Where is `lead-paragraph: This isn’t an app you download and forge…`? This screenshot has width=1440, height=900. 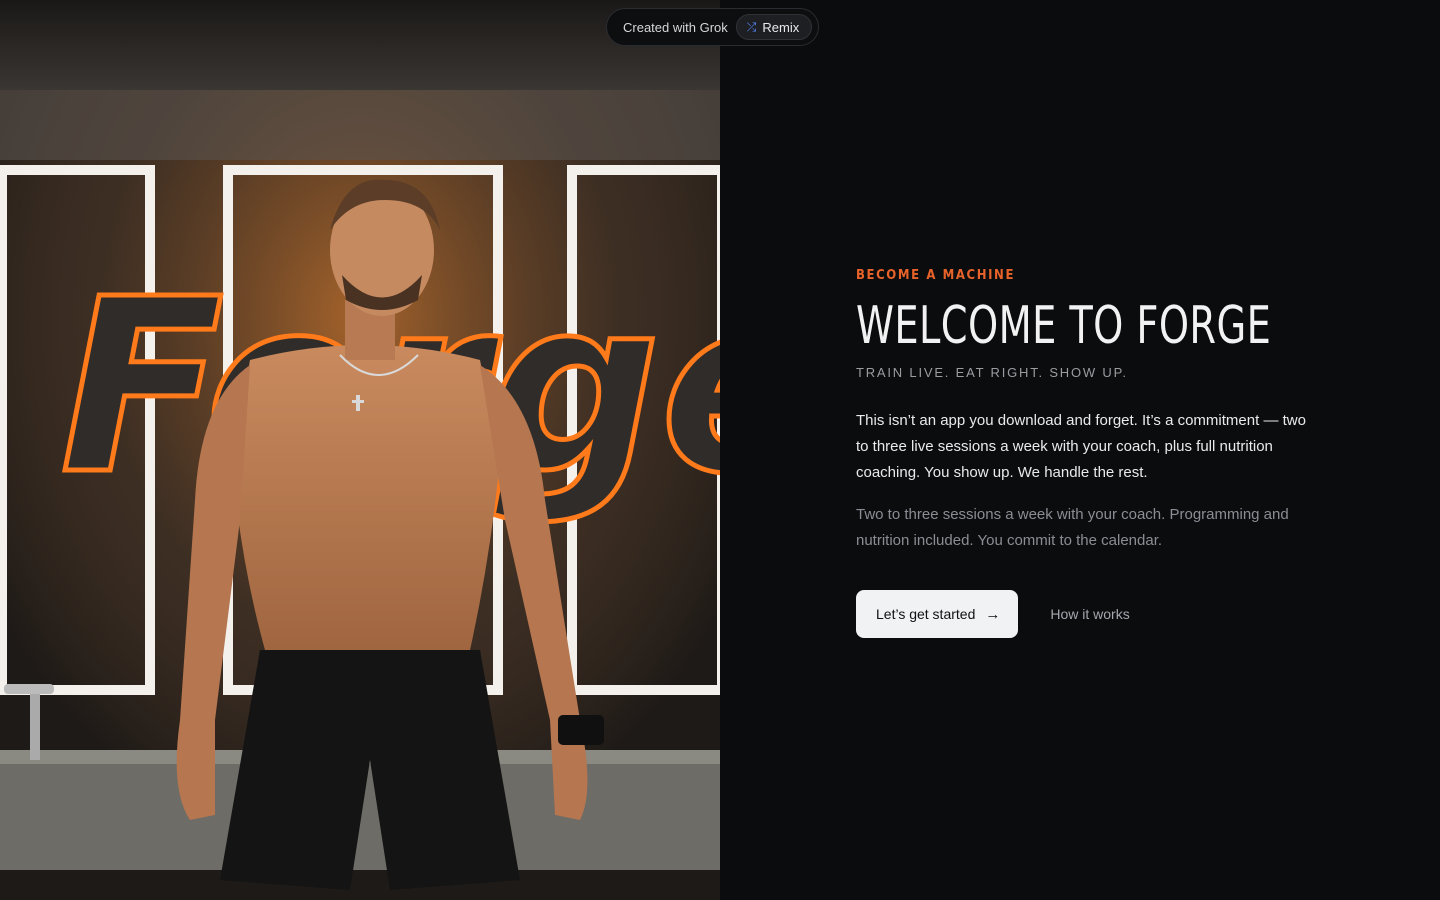 lead-paragraph: This isn’t an app you download and forge… is located at coordinates (1081, 446).